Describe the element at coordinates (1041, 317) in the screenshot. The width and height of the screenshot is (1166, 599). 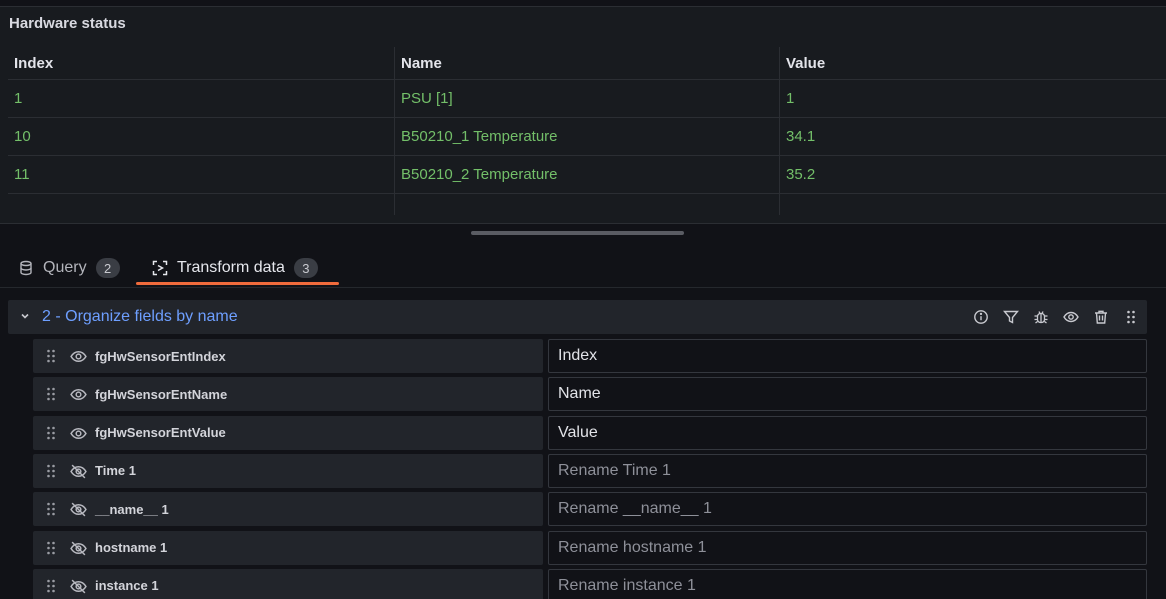
I see `debug-icon` at that location.